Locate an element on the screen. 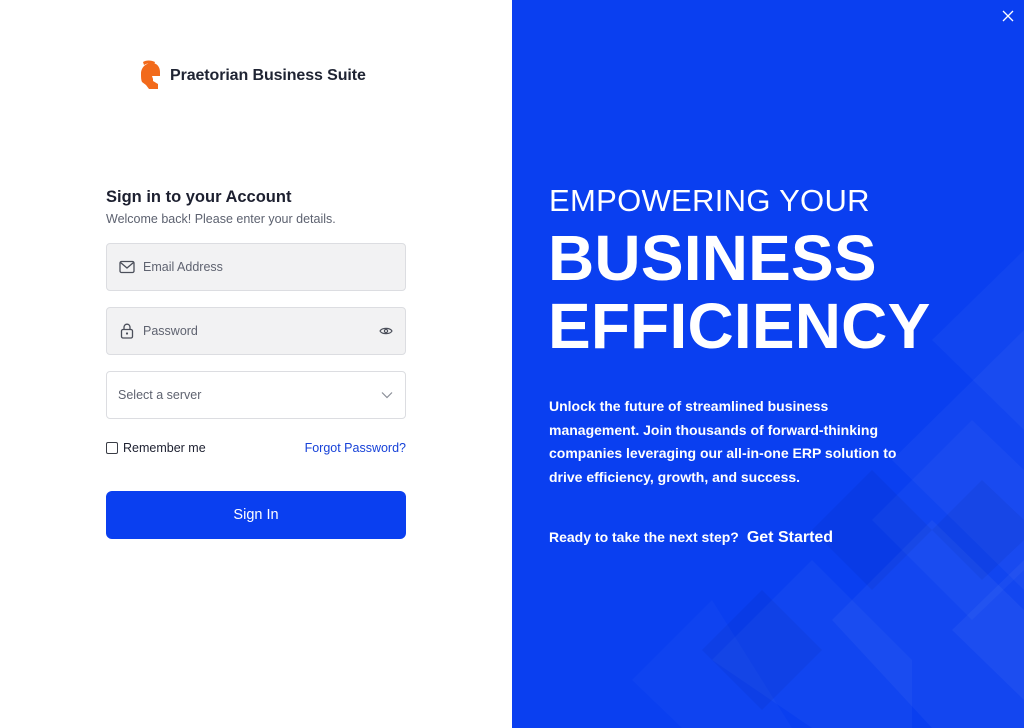 The width and height of the screenshot is (1024, 728). remember-label: Remember me is located at coordinates (164, 448).